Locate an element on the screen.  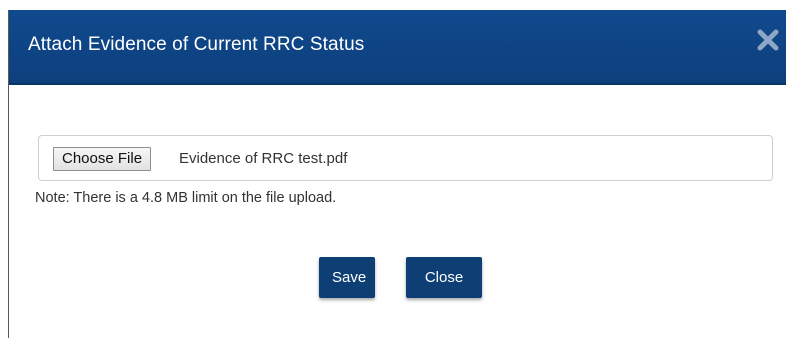
file-upload-field: Choose File Evidence of RRC test.pdf is located at coordinates (405, 158).